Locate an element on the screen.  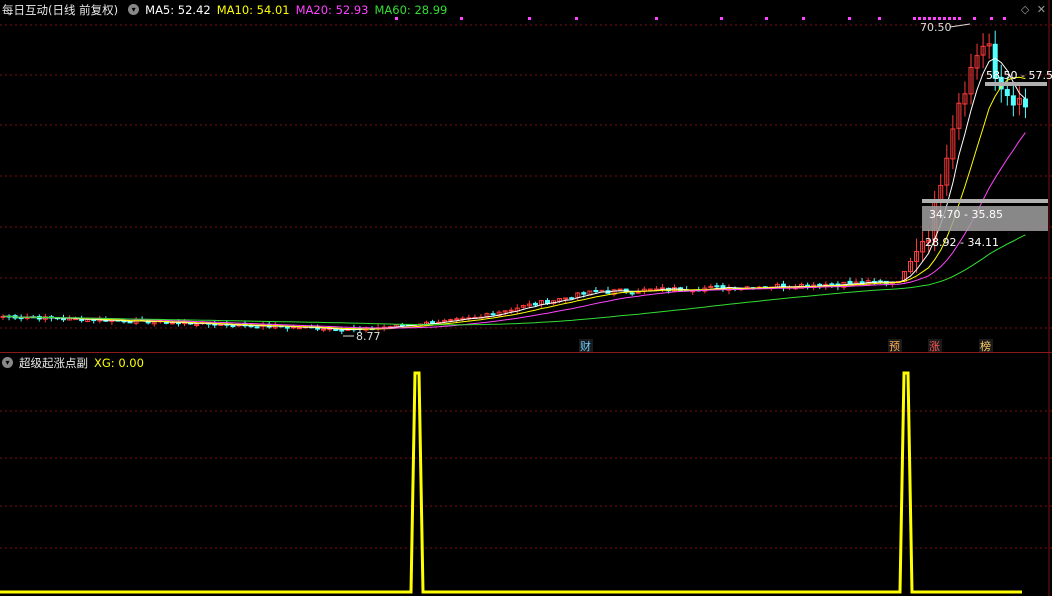
indicator-header: ▾ 超级起涨点副 XG: 0.00 is located at coordinates (75, 362).